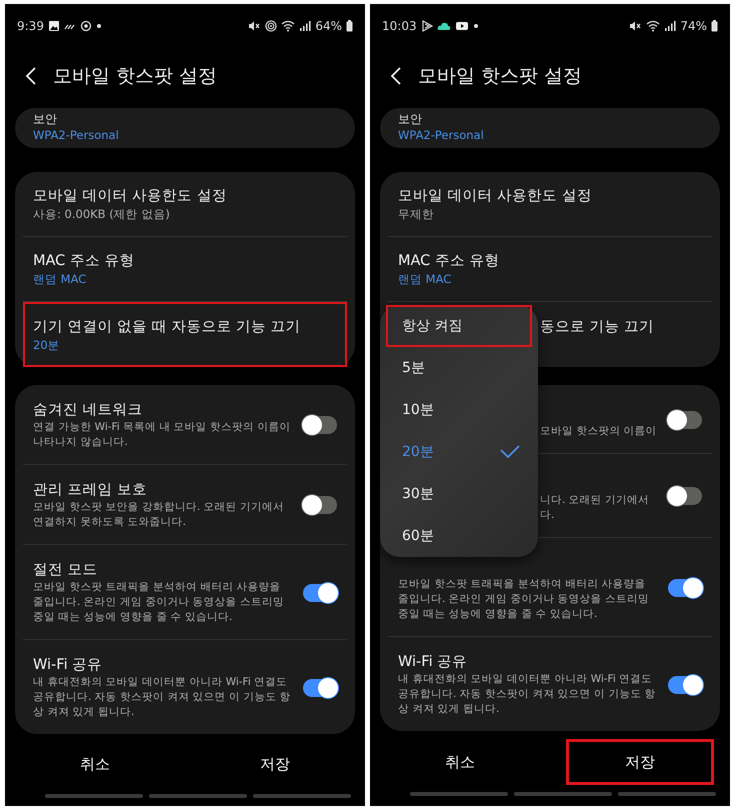 The image size is (735, 810). I want to click on setting-title: 숨겨진 네트워크, so click(88, 410).